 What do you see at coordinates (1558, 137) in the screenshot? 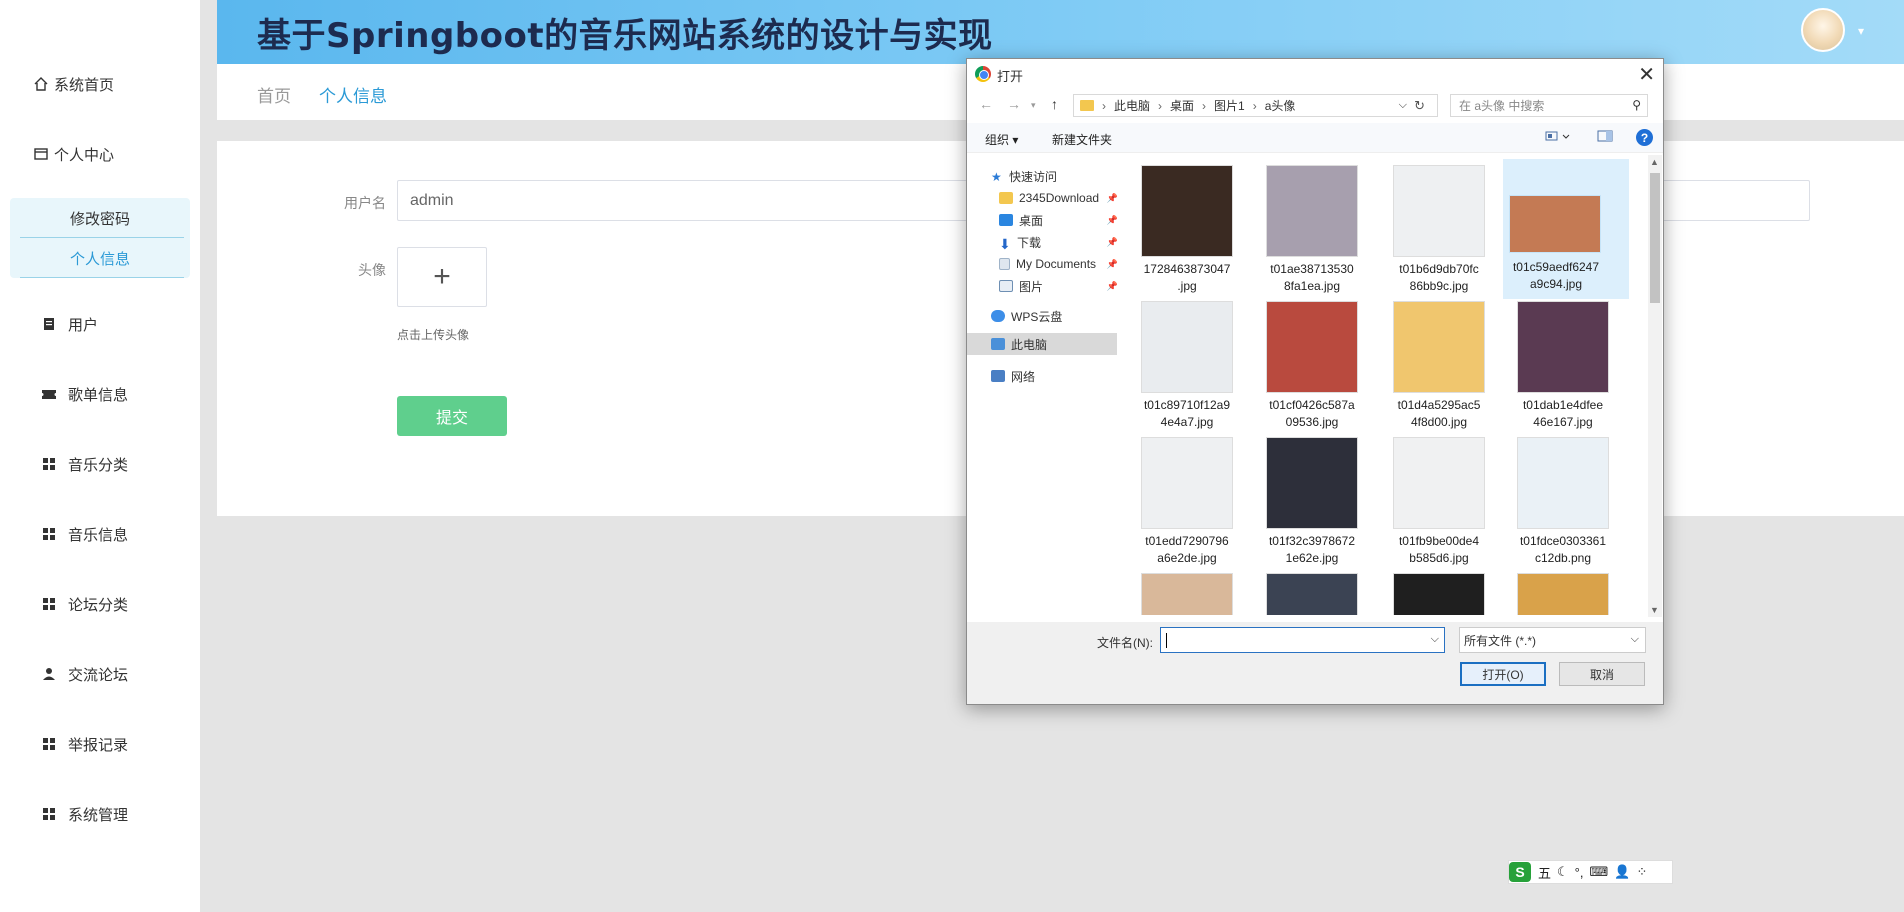
I see `view-options-icon` at bounding box center [1558, 137].